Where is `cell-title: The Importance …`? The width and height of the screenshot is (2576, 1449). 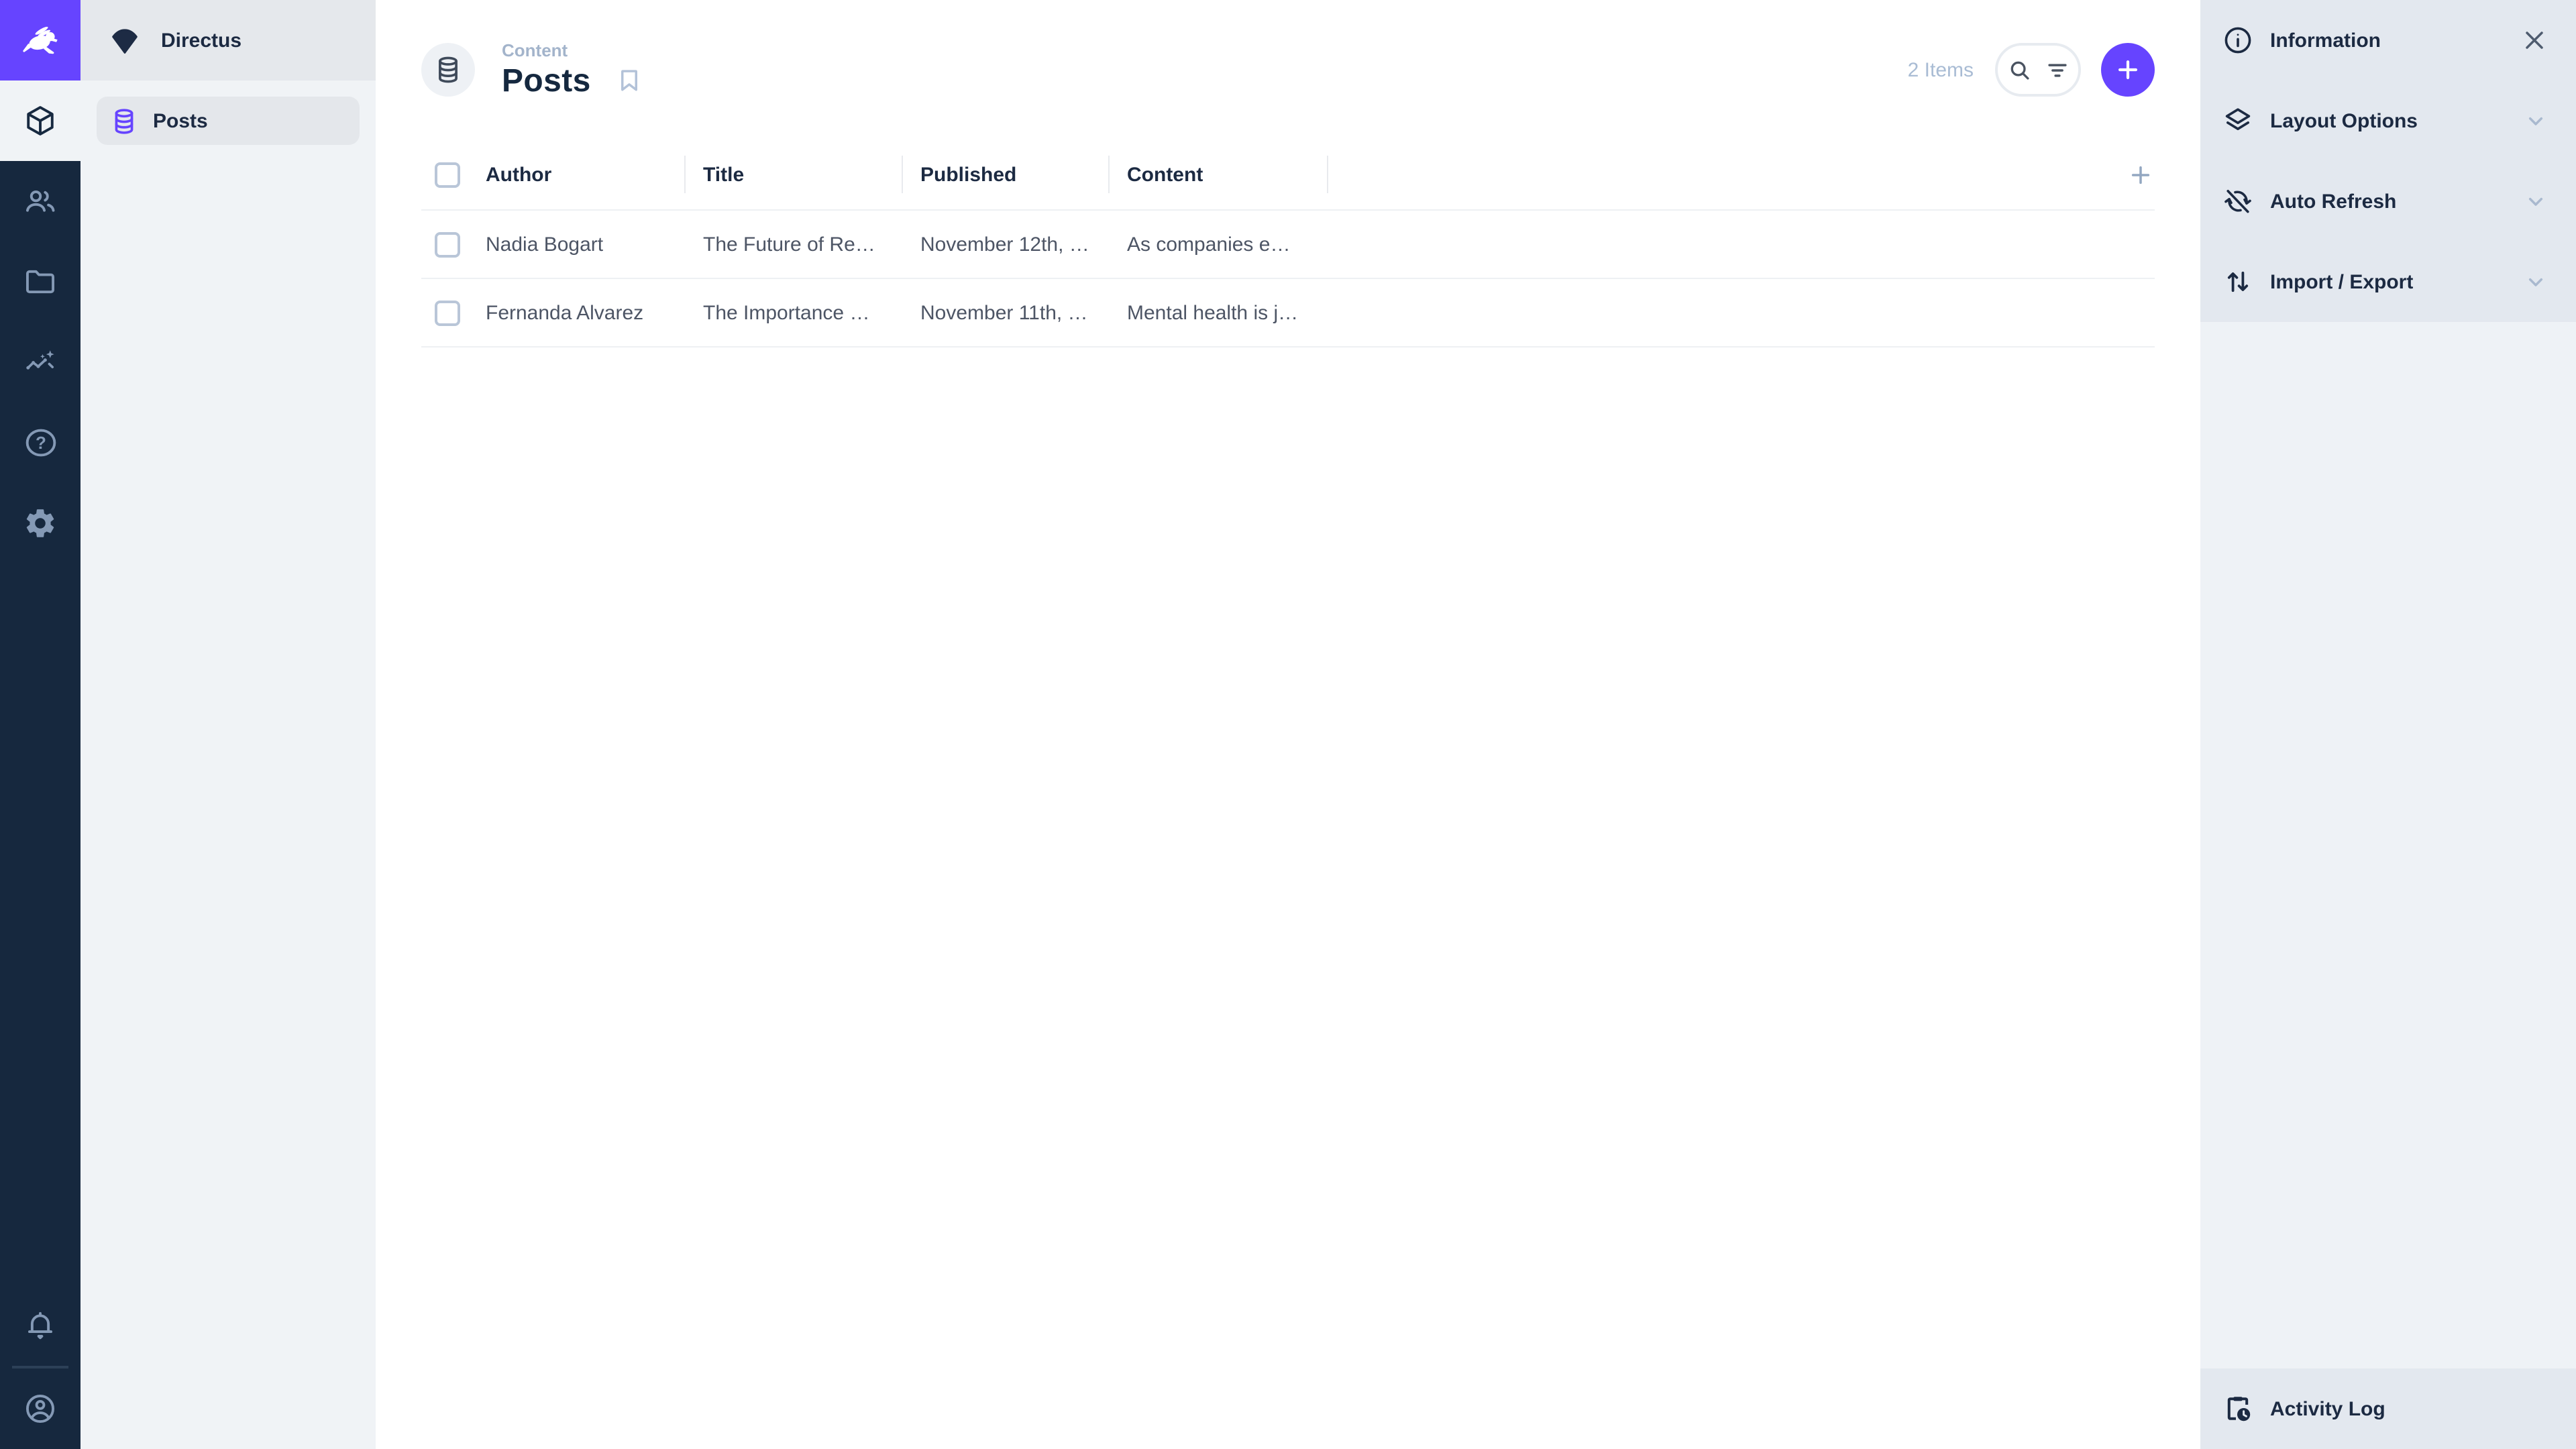
cell-title: The Importance … is located at coordinates (786, 312).